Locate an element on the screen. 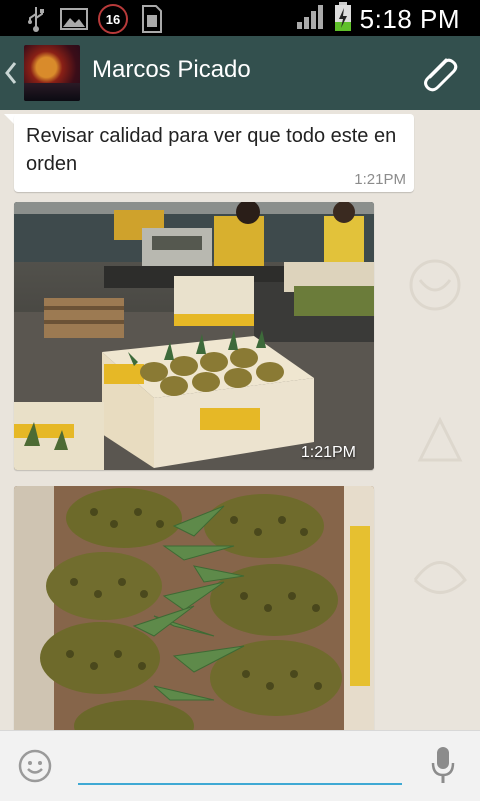 The image size is (480, 801). compose-bar is located at coordinates (240, 765).